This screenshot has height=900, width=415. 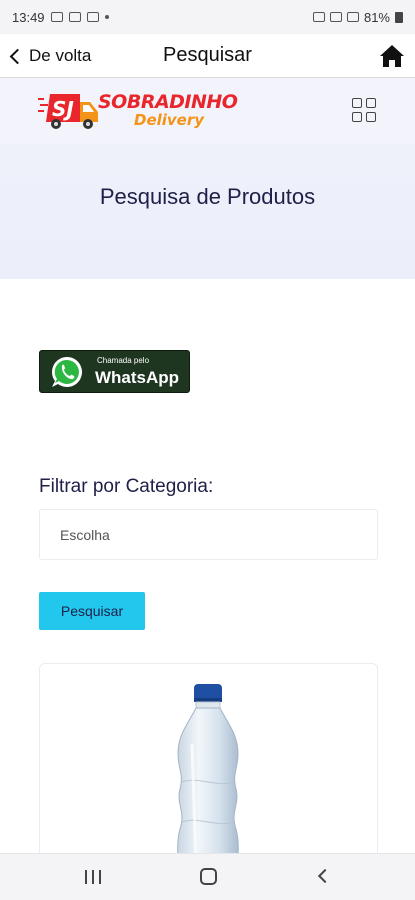 I want to click on category-select-value: Escolha, so click(x=85, y=534).